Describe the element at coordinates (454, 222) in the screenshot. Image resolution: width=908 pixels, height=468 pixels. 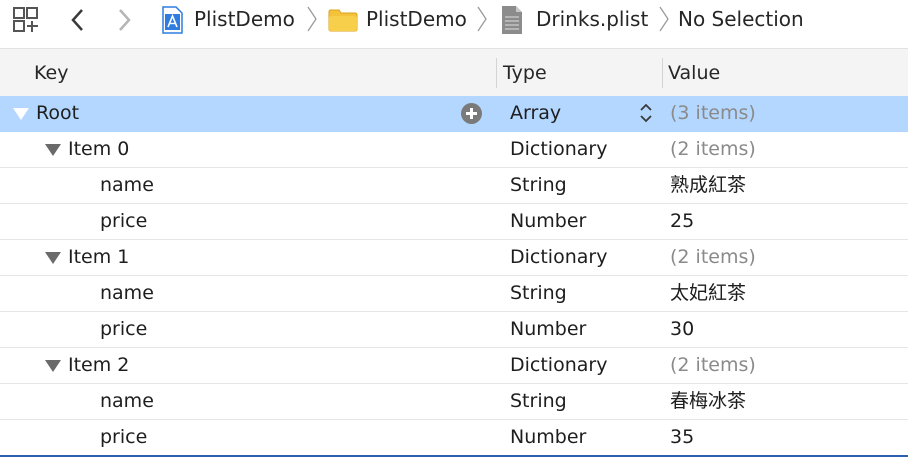
I see `plist-row-price: price Number 25` at that location.